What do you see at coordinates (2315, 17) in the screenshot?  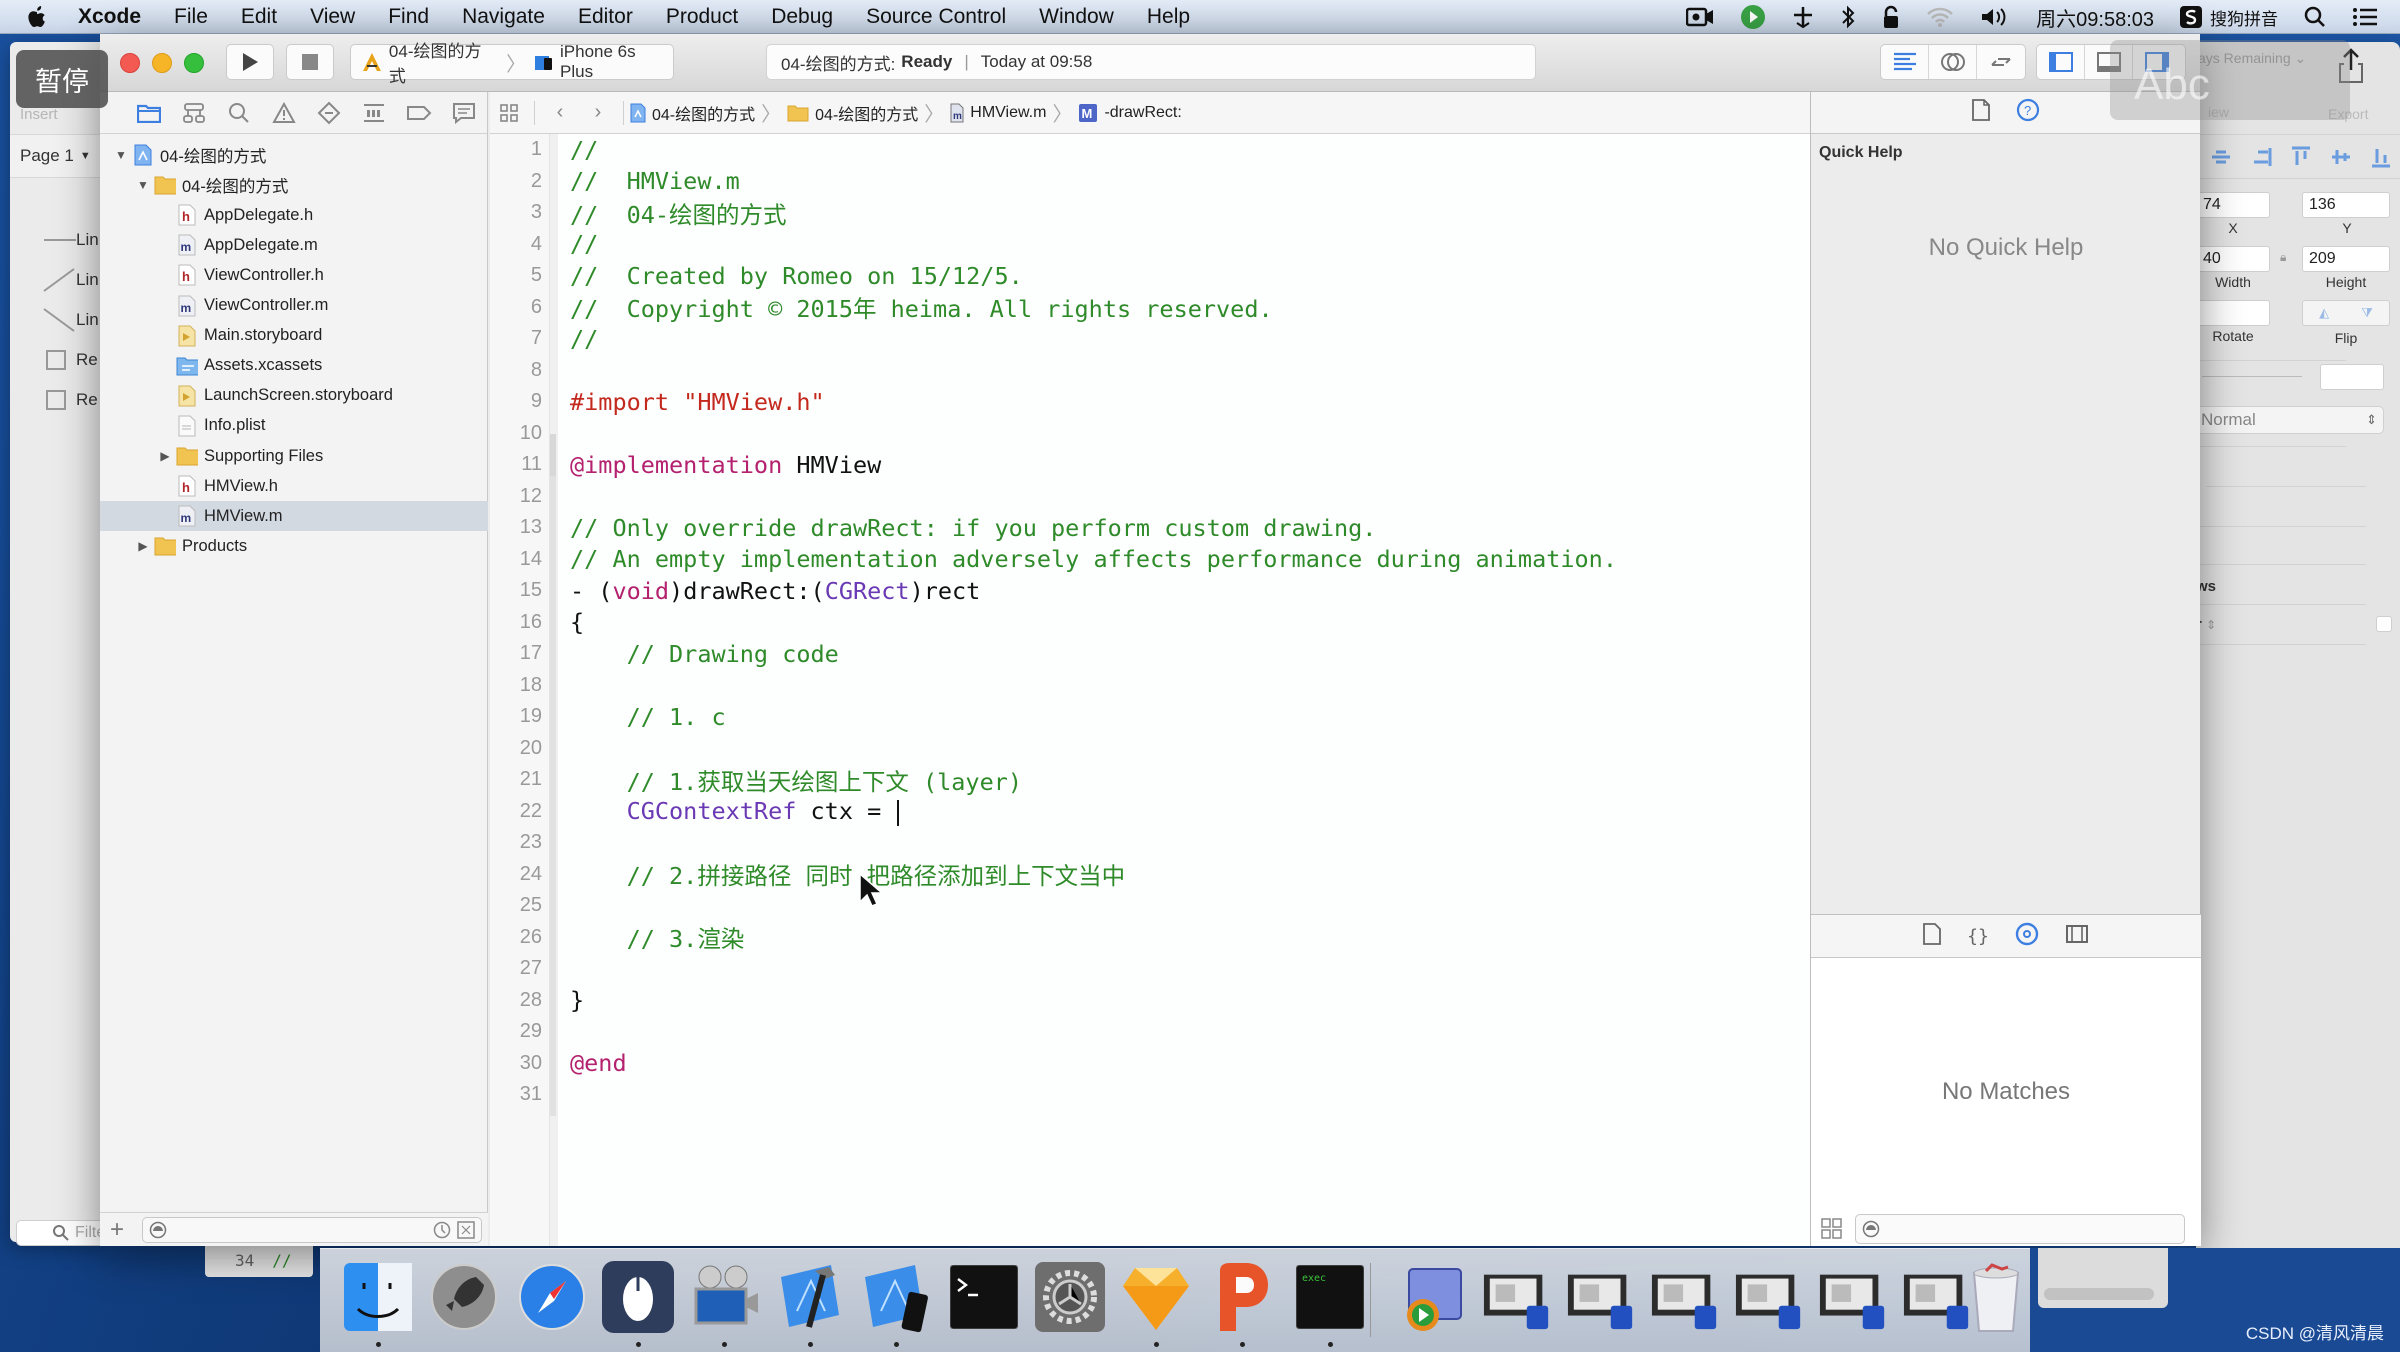 I see `spotlight-search-icon` at bounding box center [2315, 17].